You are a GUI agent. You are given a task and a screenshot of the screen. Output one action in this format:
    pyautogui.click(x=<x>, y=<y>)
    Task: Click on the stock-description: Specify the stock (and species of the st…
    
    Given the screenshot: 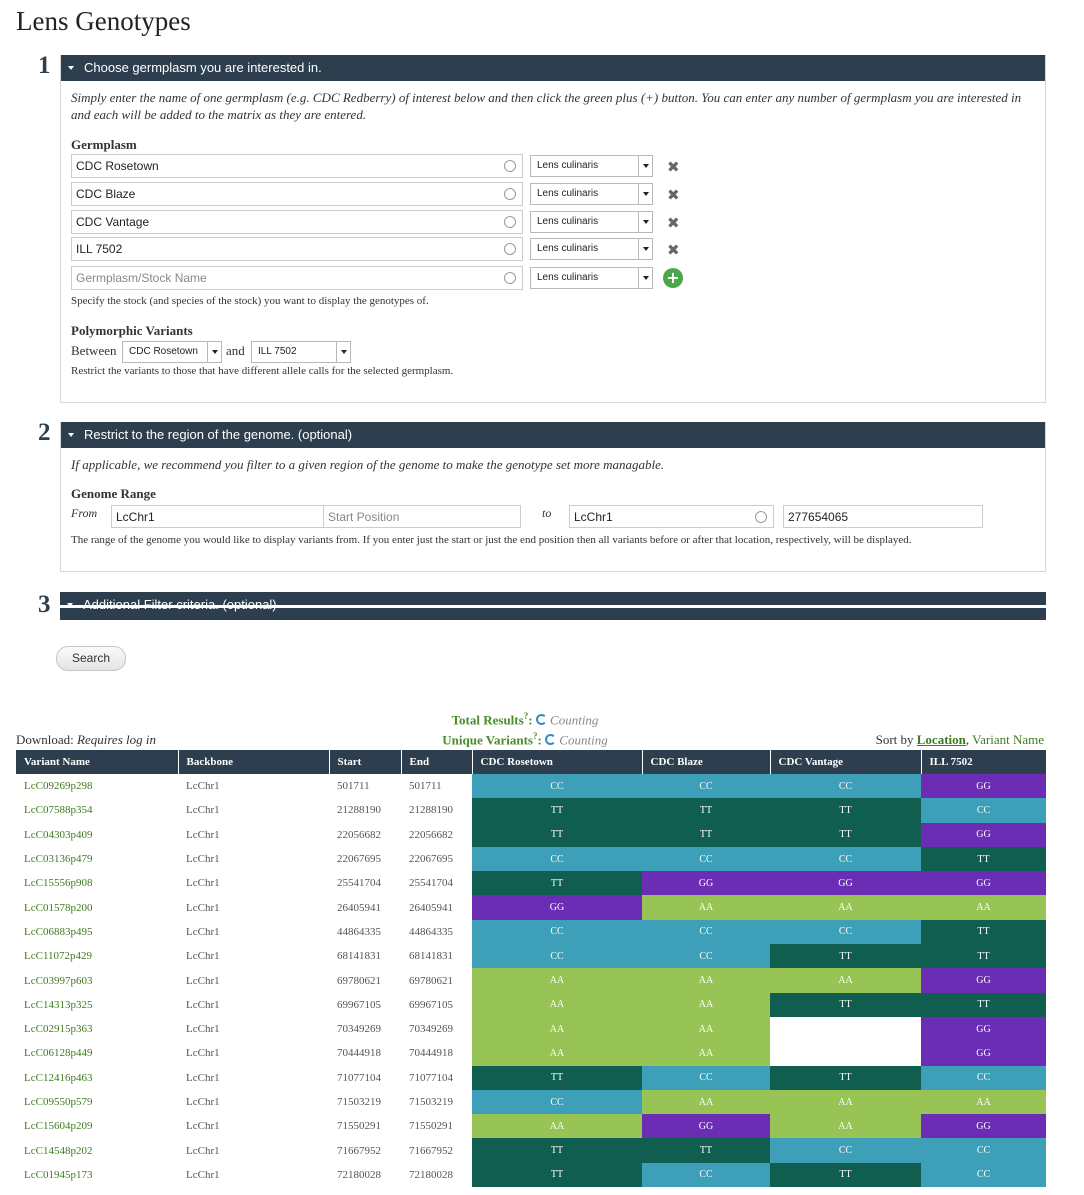 What is the action you would take?
    pyautogui.click(x=250, y=301)
    